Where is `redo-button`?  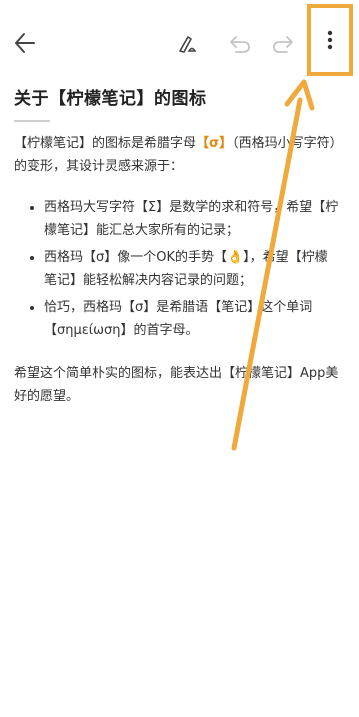
redo-button is located at coordinates (283, 44).